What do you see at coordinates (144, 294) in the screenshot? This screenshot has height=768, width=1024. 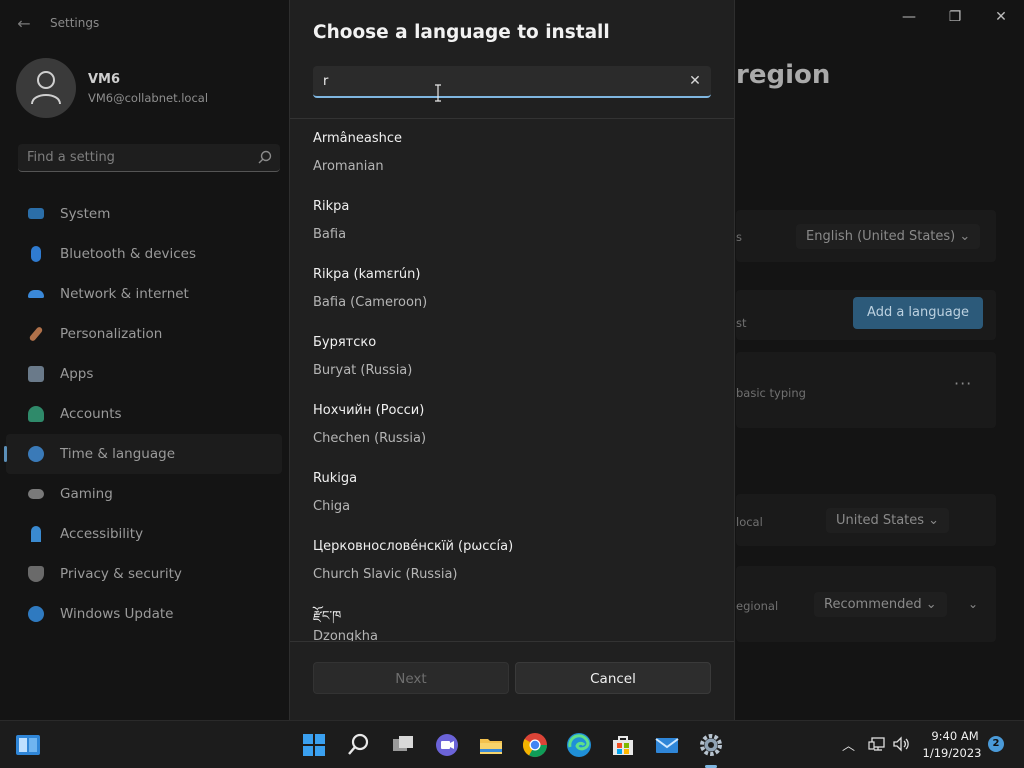 I see `sidebar-item-network: Network & internet` at bounding box center [144, 294].